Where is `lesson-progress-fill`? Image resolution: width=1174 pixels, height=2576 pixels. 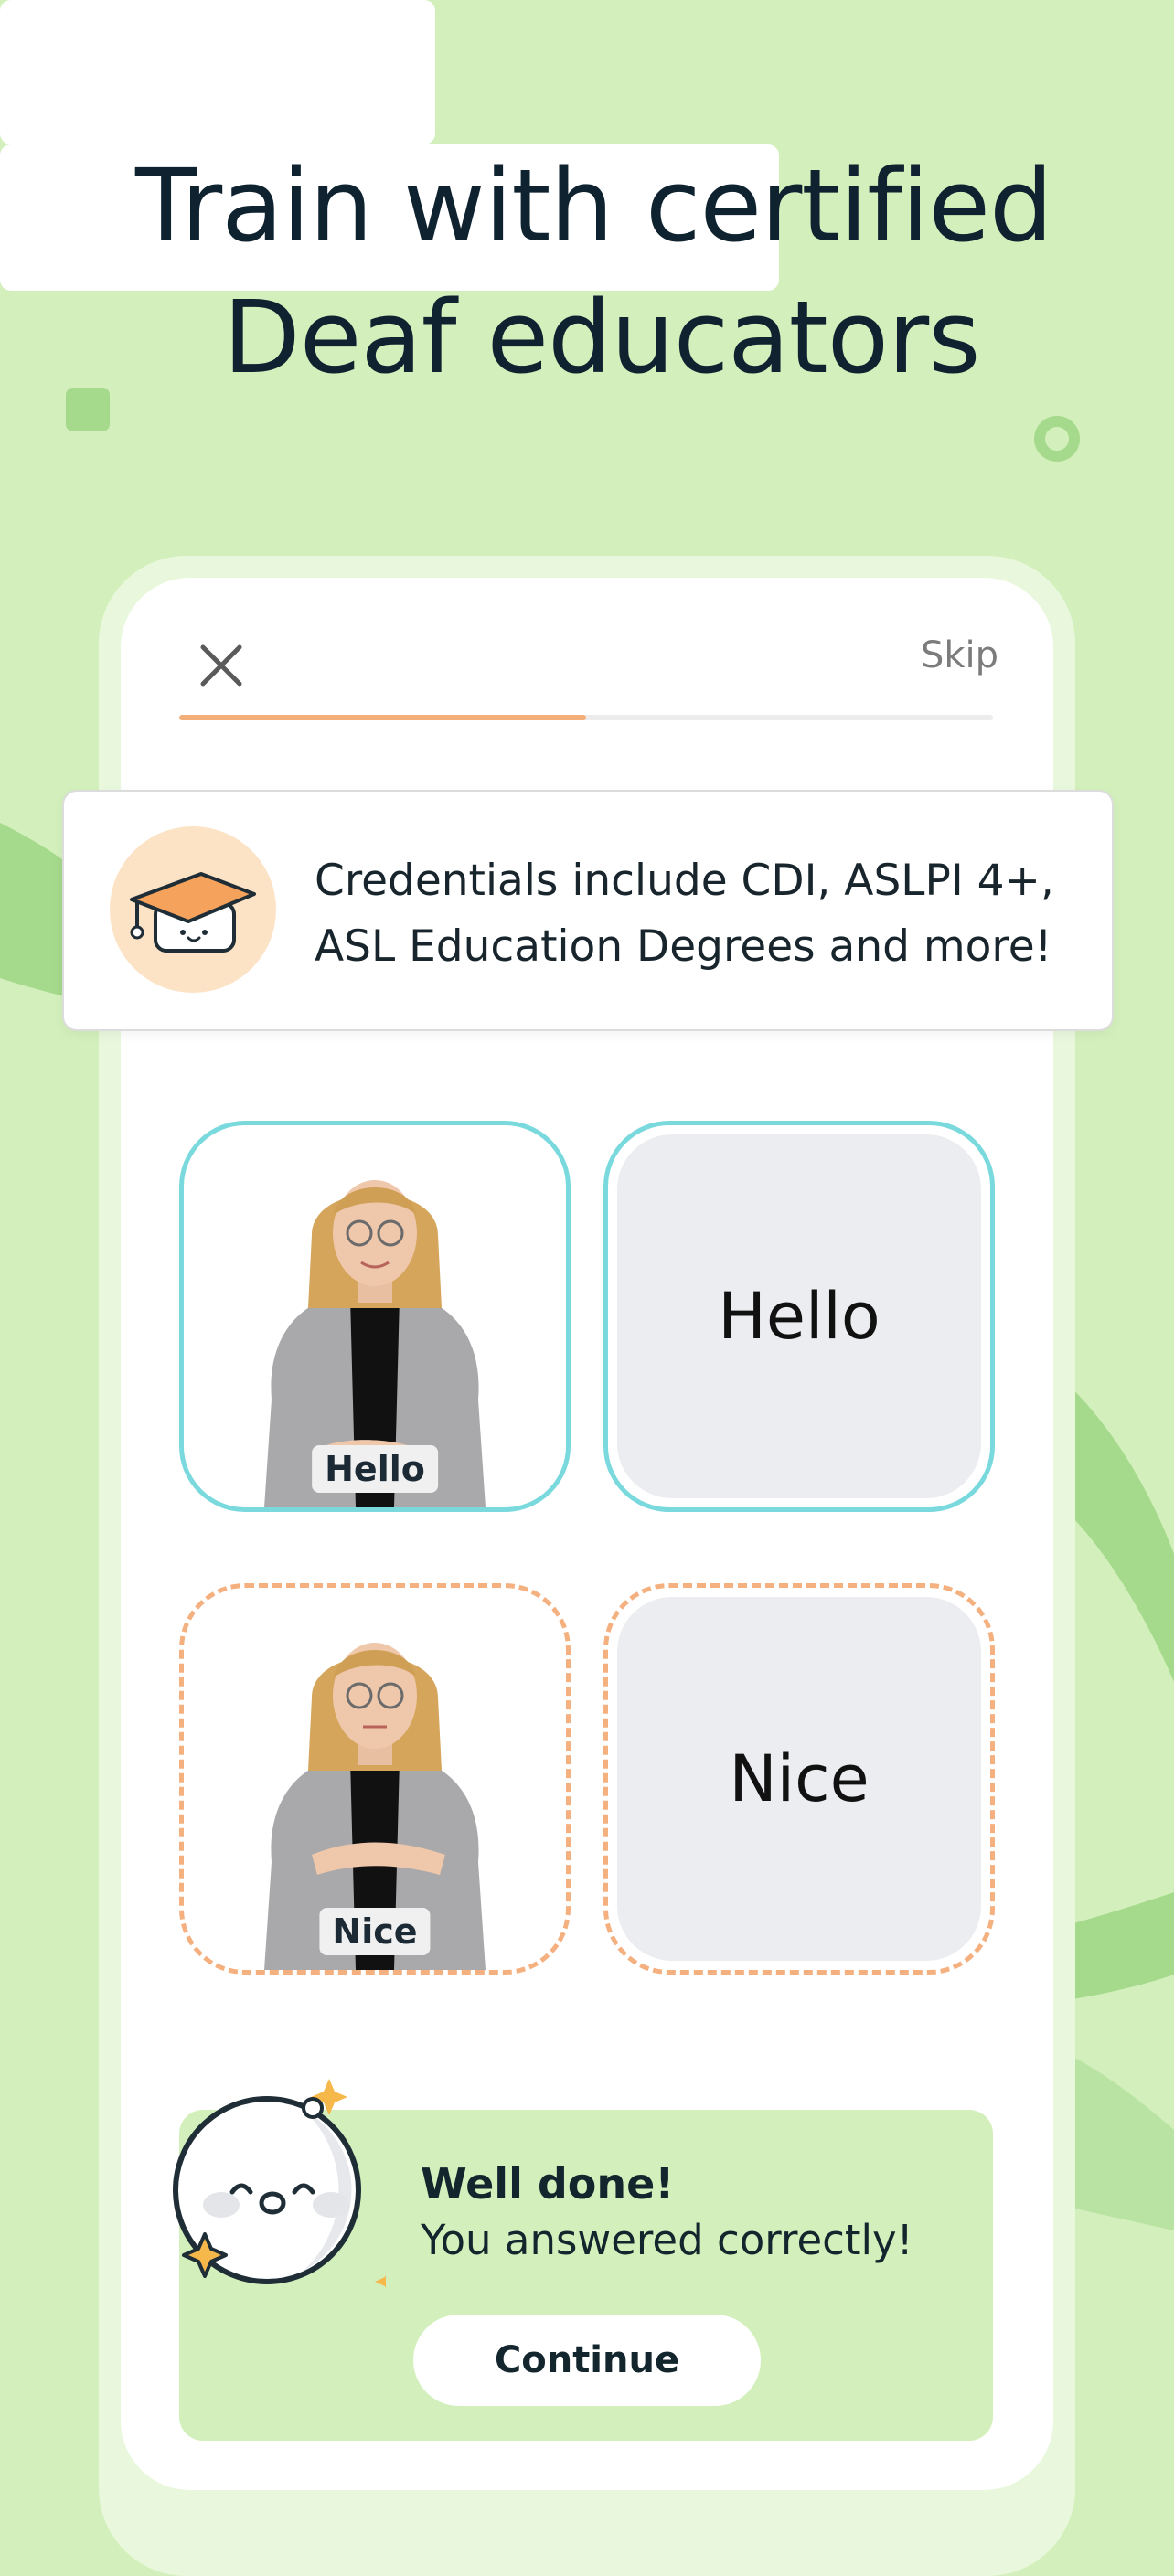
lesson-progress-fill is located at coordinates (382, 717).